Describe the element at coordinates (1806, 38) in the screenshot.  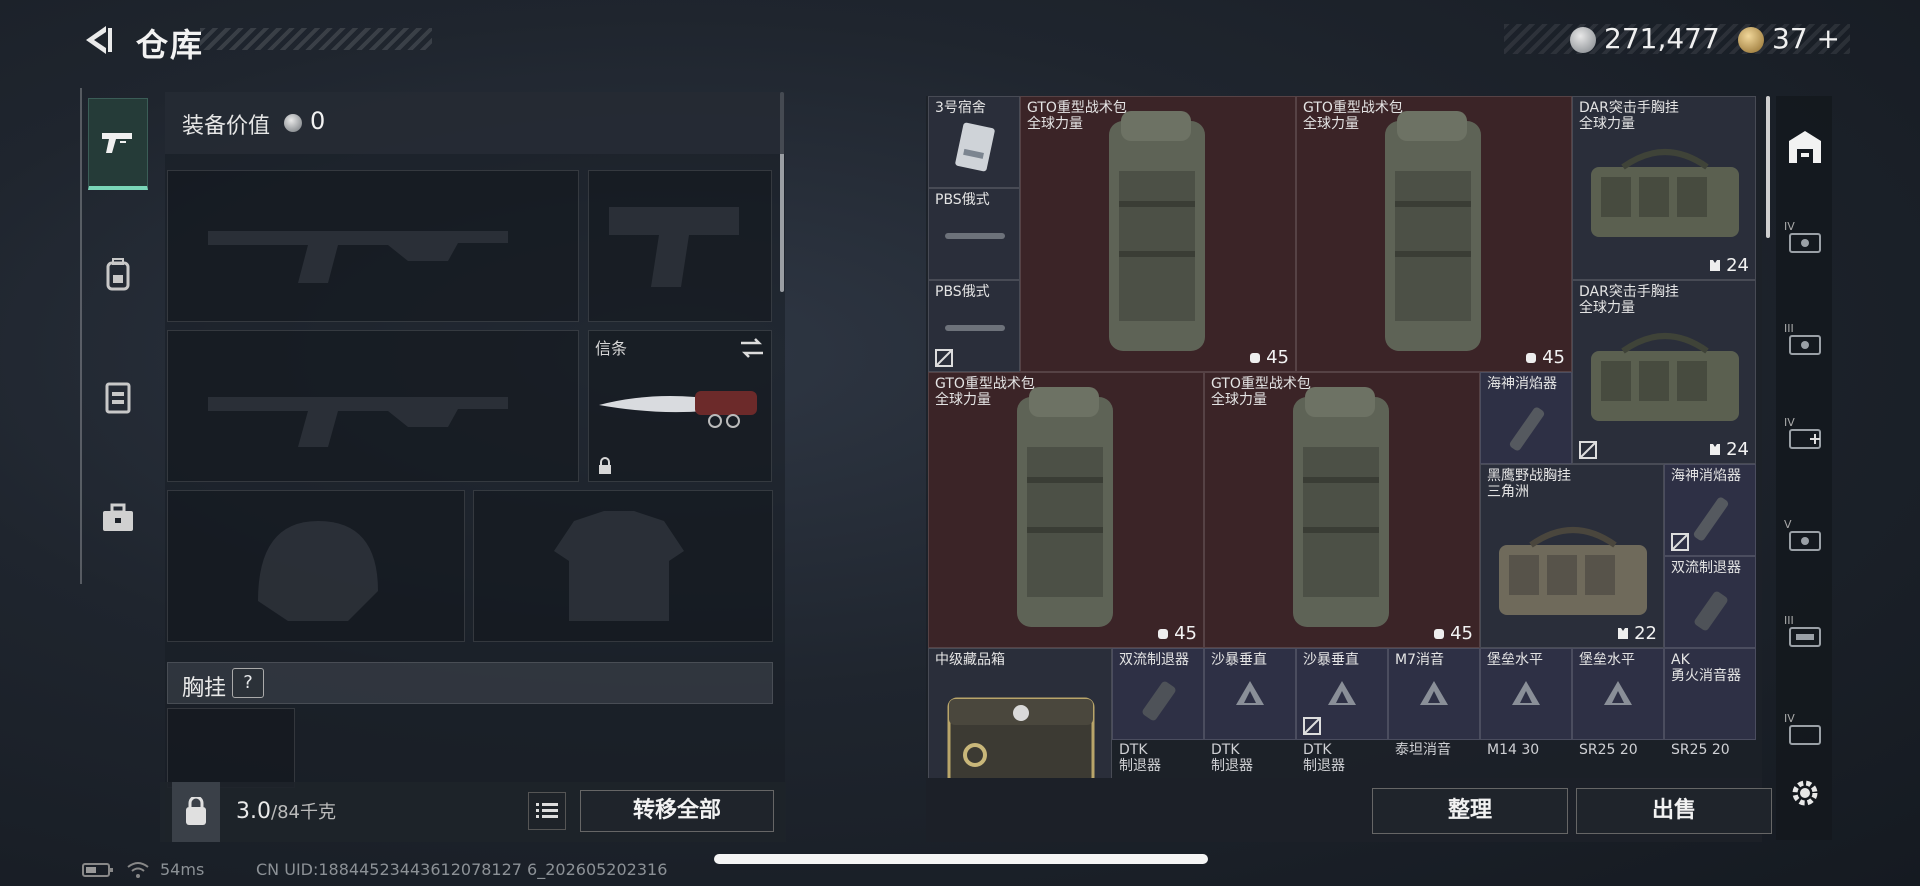
I see `currency-gold: 37 +` at that location.